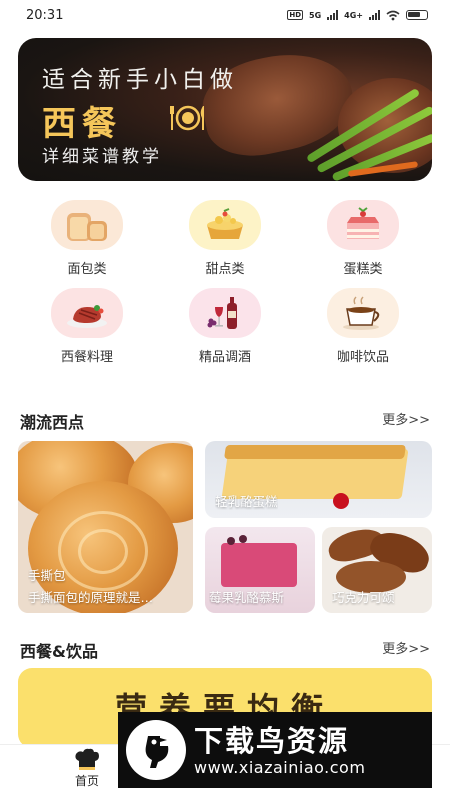  Describe the element at coordinates (259, 565) in the screenshot. I see `mousse-image` at that location.